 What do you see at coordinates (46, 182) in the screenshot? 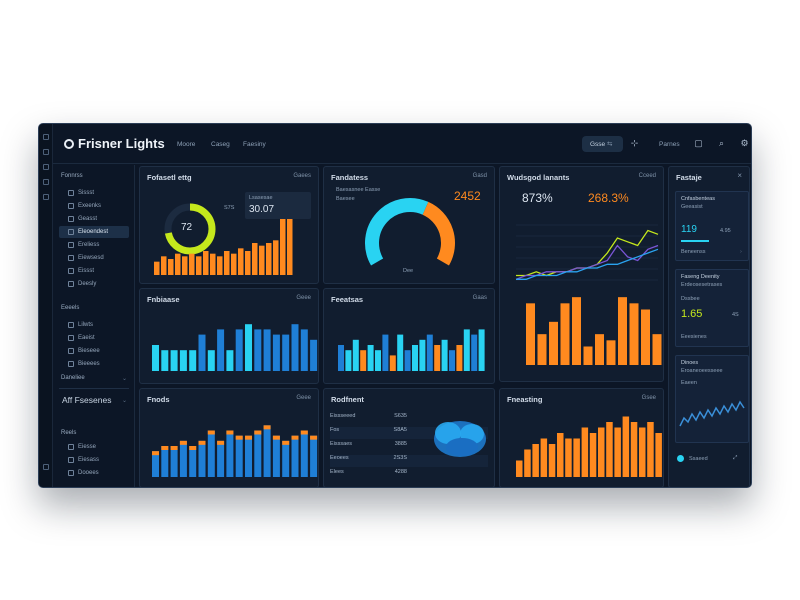
I see `settings-icon` at bounding box center [46, 182].